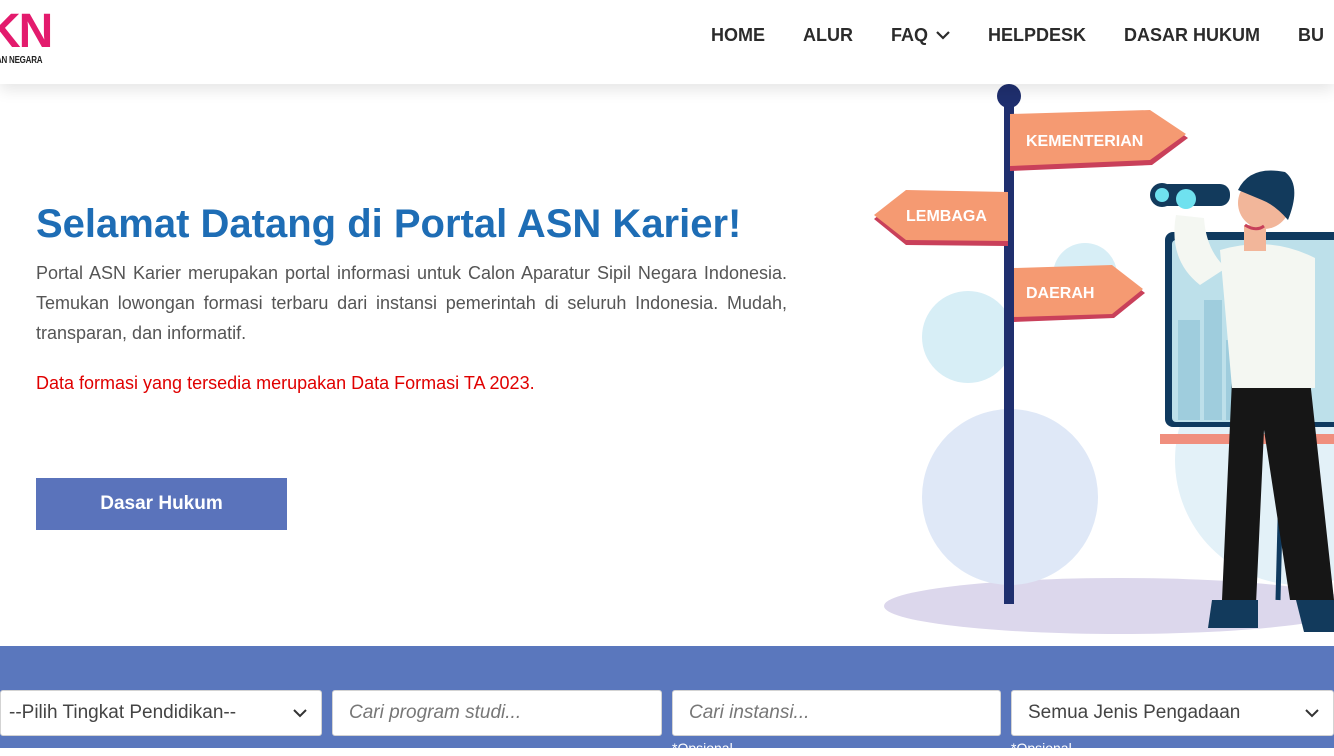 The image size is (1334, 756). I want to click on hero-title: Selamat Datang di Portal ASN Karier!, so click(389, 224).